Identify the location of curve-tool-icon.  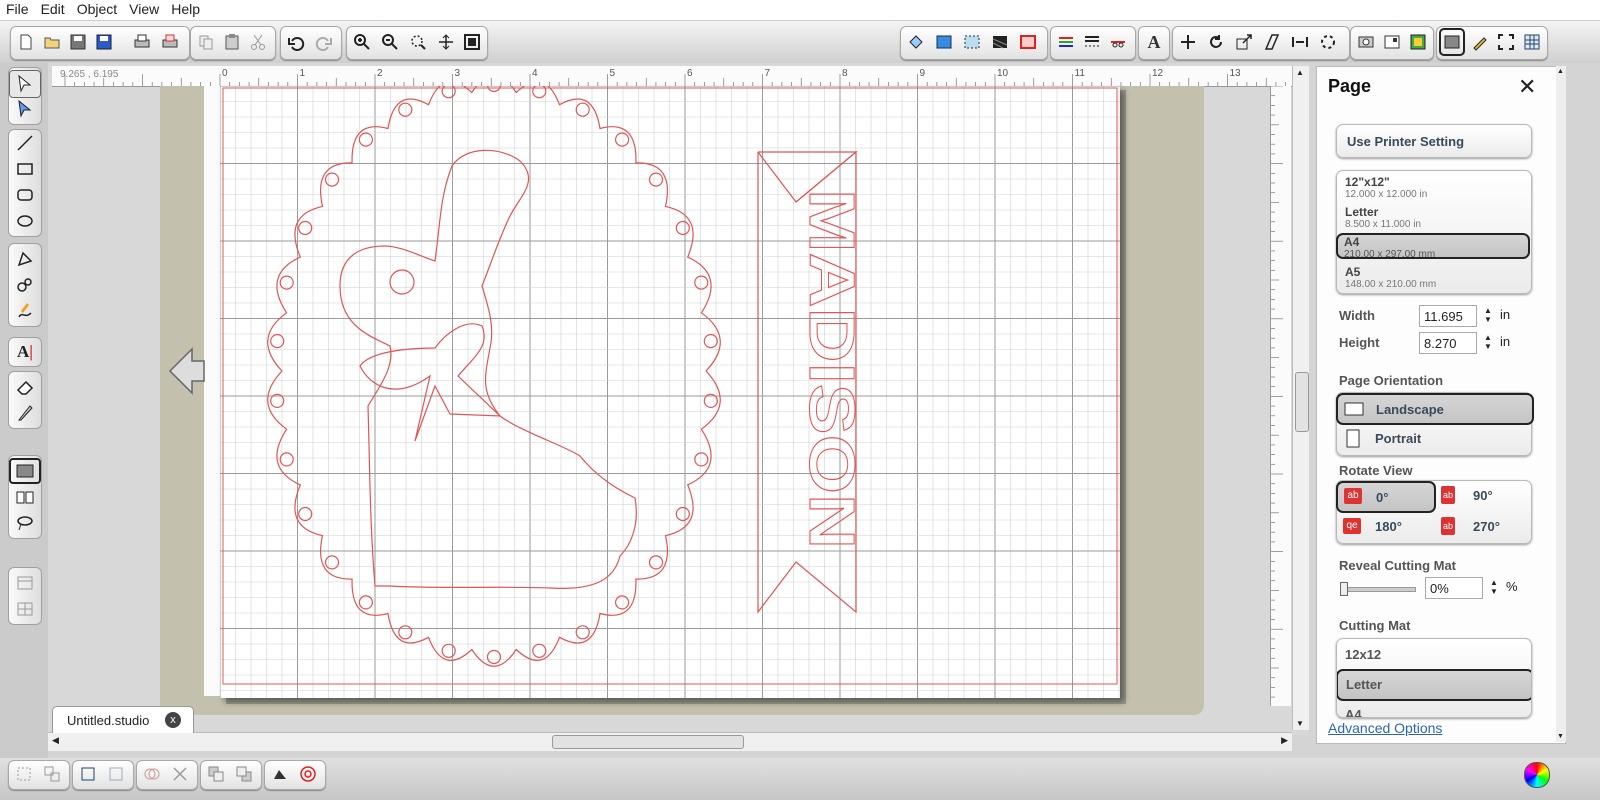
(25, 285).